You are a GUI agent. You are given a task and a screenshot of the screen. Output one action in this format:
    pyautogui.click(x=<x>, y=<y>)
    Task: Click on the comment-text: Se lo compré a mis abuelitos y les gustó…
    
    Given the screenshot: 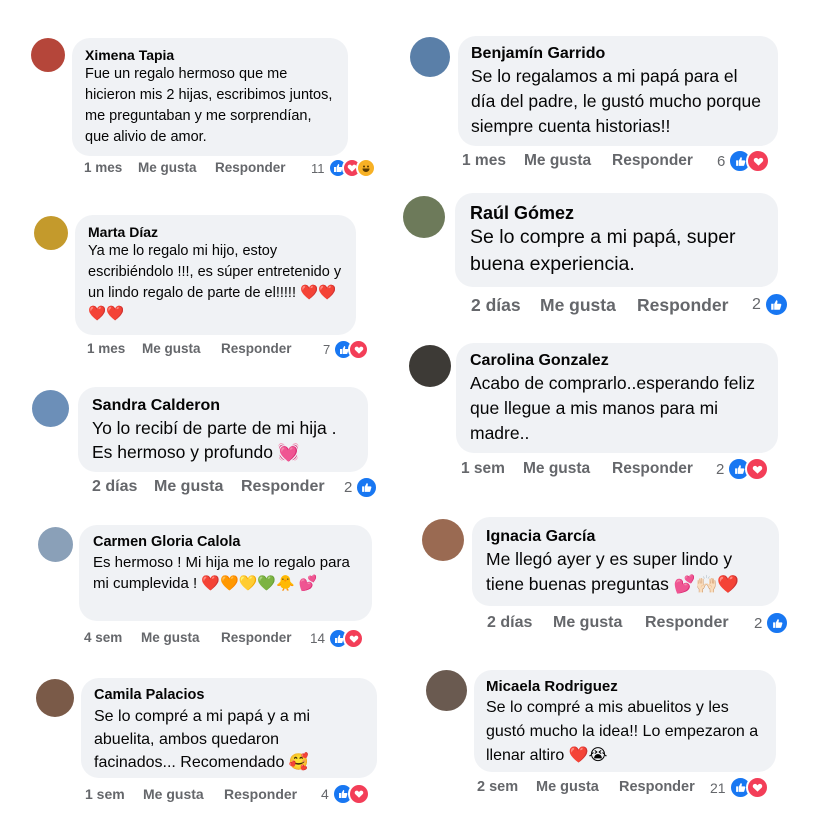 What is the action you would take?
    pyautogui.click(x=622, y=731)
    